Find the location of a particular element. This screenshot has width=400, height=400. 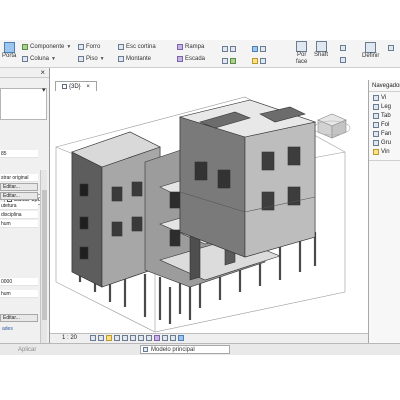

stair-tool: Escada is located at coordinates (191, 59).